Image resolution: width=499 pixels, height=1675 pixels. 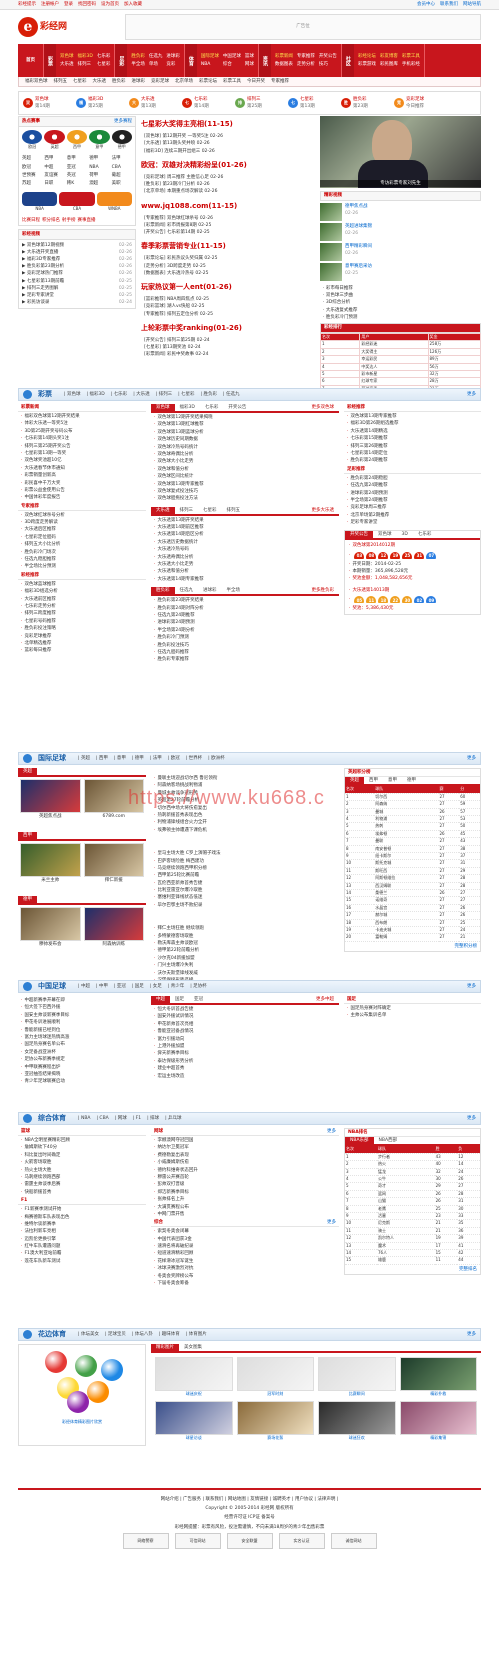 I want to click on headline-item: [走势分析] 3D跨度走势 02-25, so click(x=228, y=266).